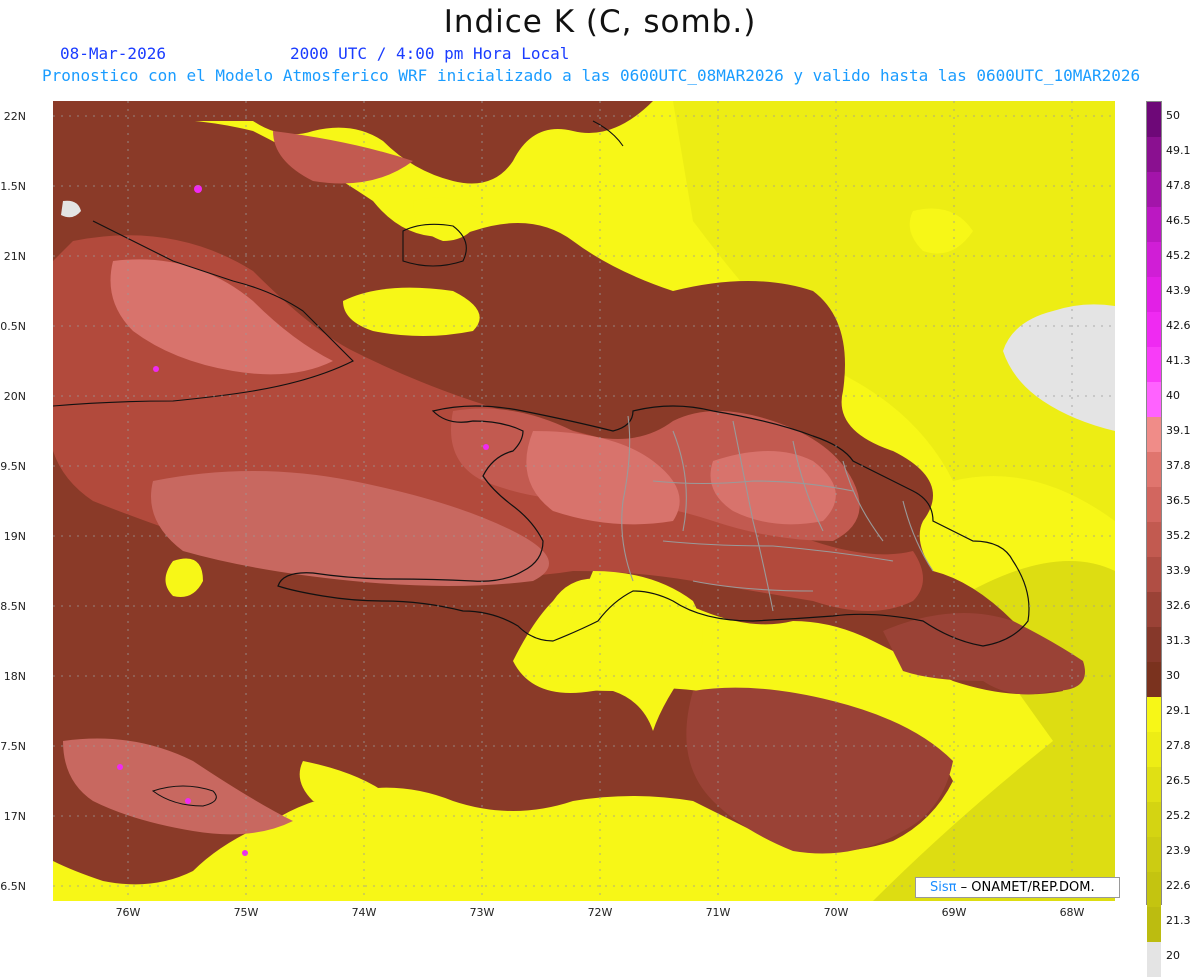  What do you see at coordinates (14, 396) in the screenshot?
I see `lat-label: 20N` at bounding box center [14, 396].